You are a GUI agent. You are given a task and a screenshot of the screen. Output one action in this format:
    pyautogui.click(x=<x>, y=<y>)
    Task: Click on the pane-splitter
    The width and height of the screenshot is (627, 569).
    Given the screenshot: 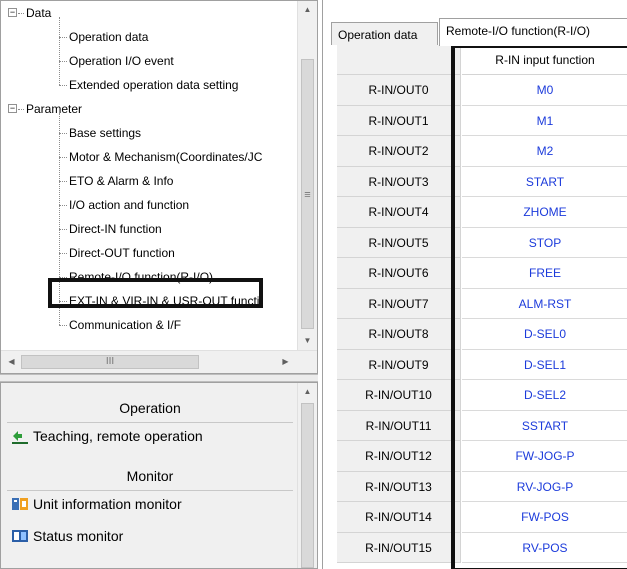 What is the action you would take?
    pyautogui.click(x=159, y=378)
    